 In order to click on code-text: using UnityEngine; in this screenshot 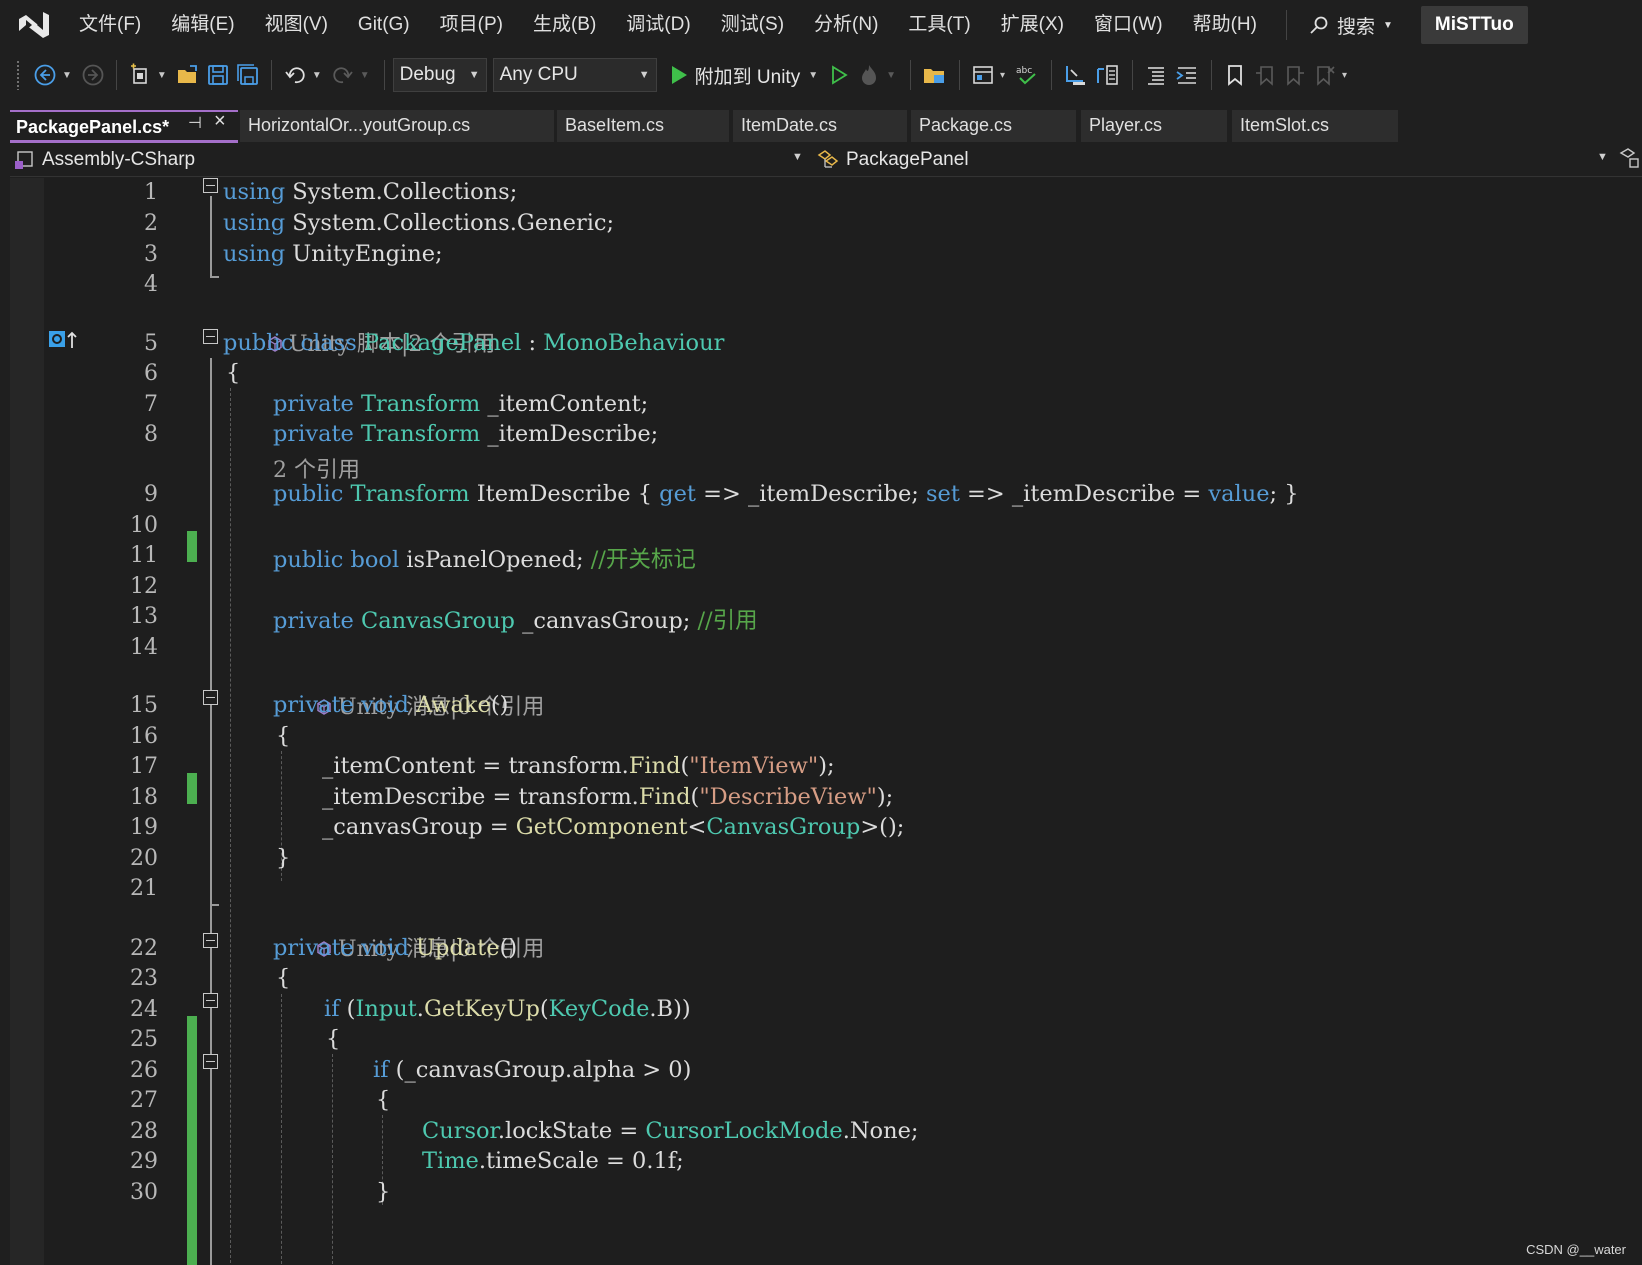, I will do `click(333, 254)`.